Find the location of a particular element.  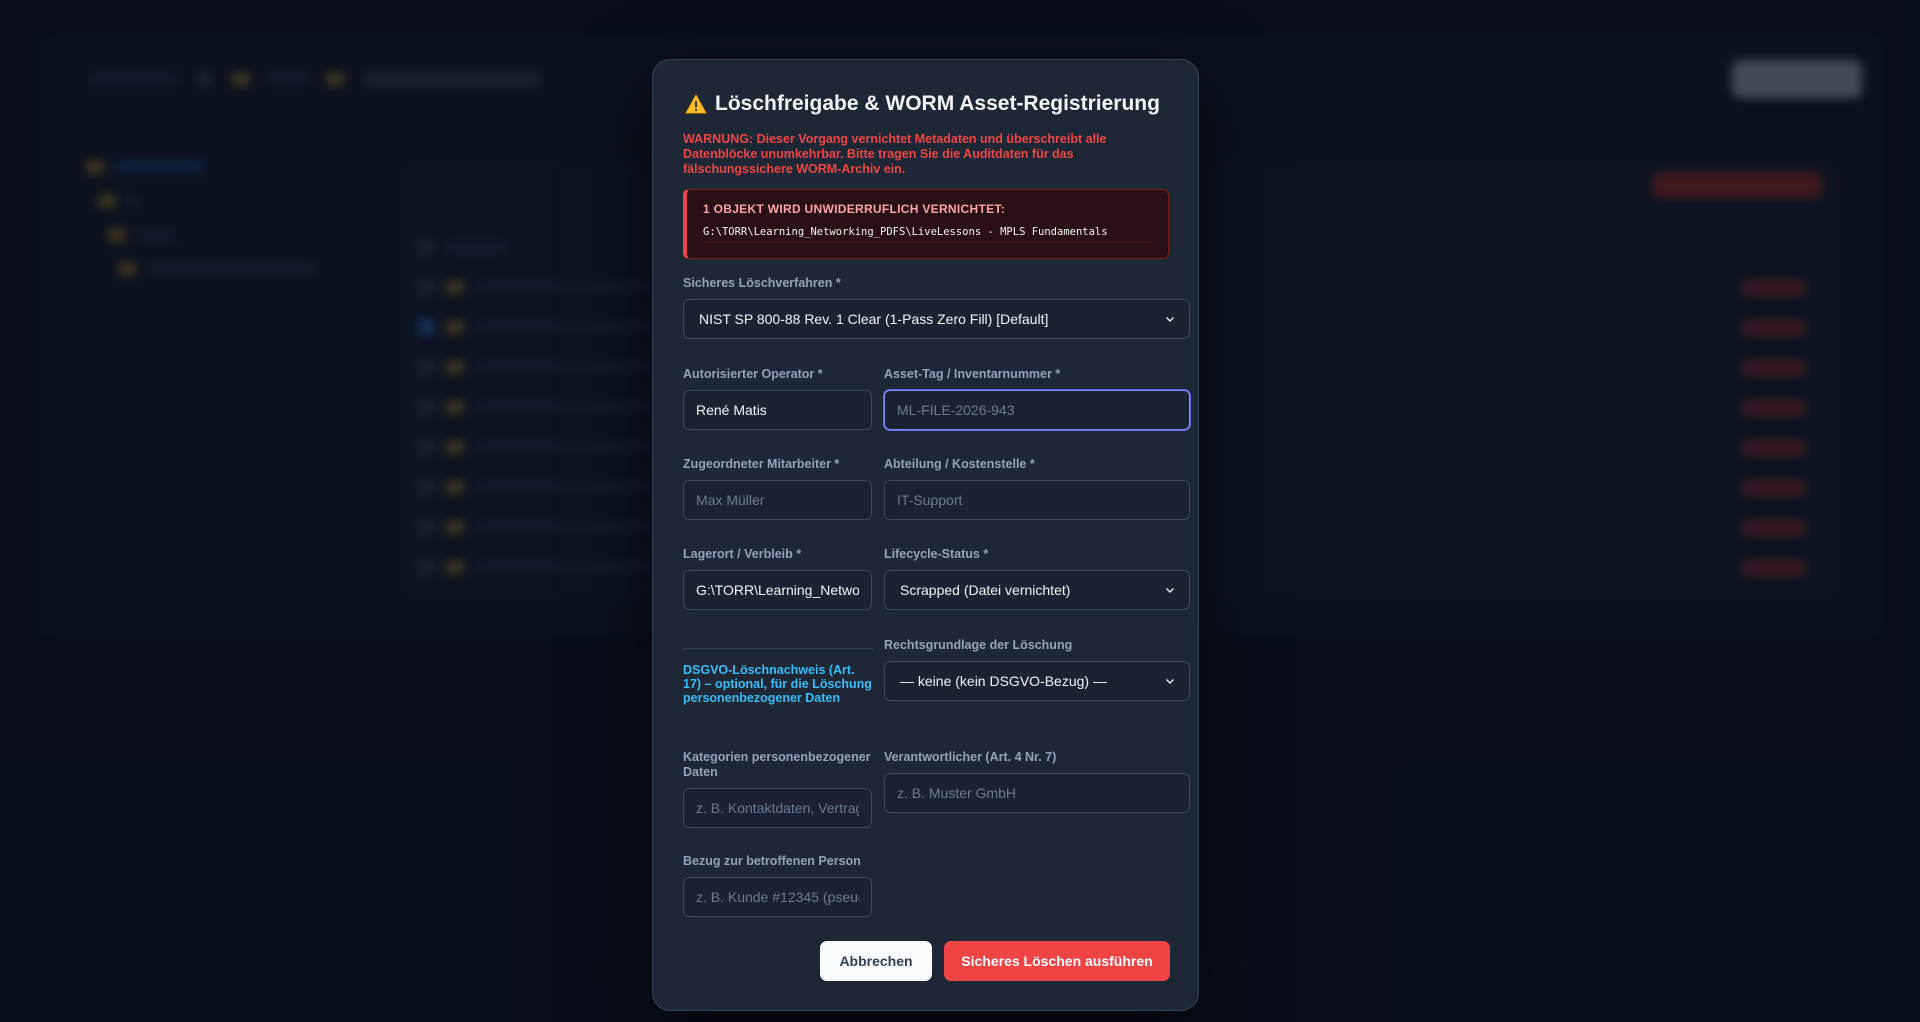

objects-to-destroy-title: 1 OBJEKT WIRD UNWIDERRUFLICH VERNICHTET: is located at coordinates (854, 209).